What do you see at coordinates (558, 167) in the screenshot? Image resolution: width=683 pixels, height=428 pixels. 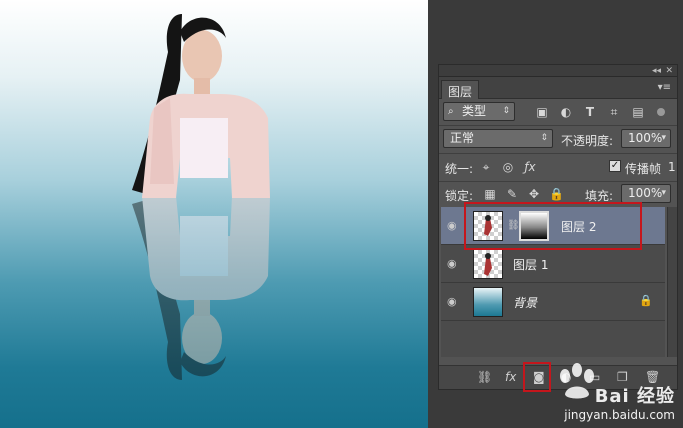 I see `unify-row: 统一: ⌖ ◎ ƒx ✓ 传播帧 1` at bounding box center [558, 167].